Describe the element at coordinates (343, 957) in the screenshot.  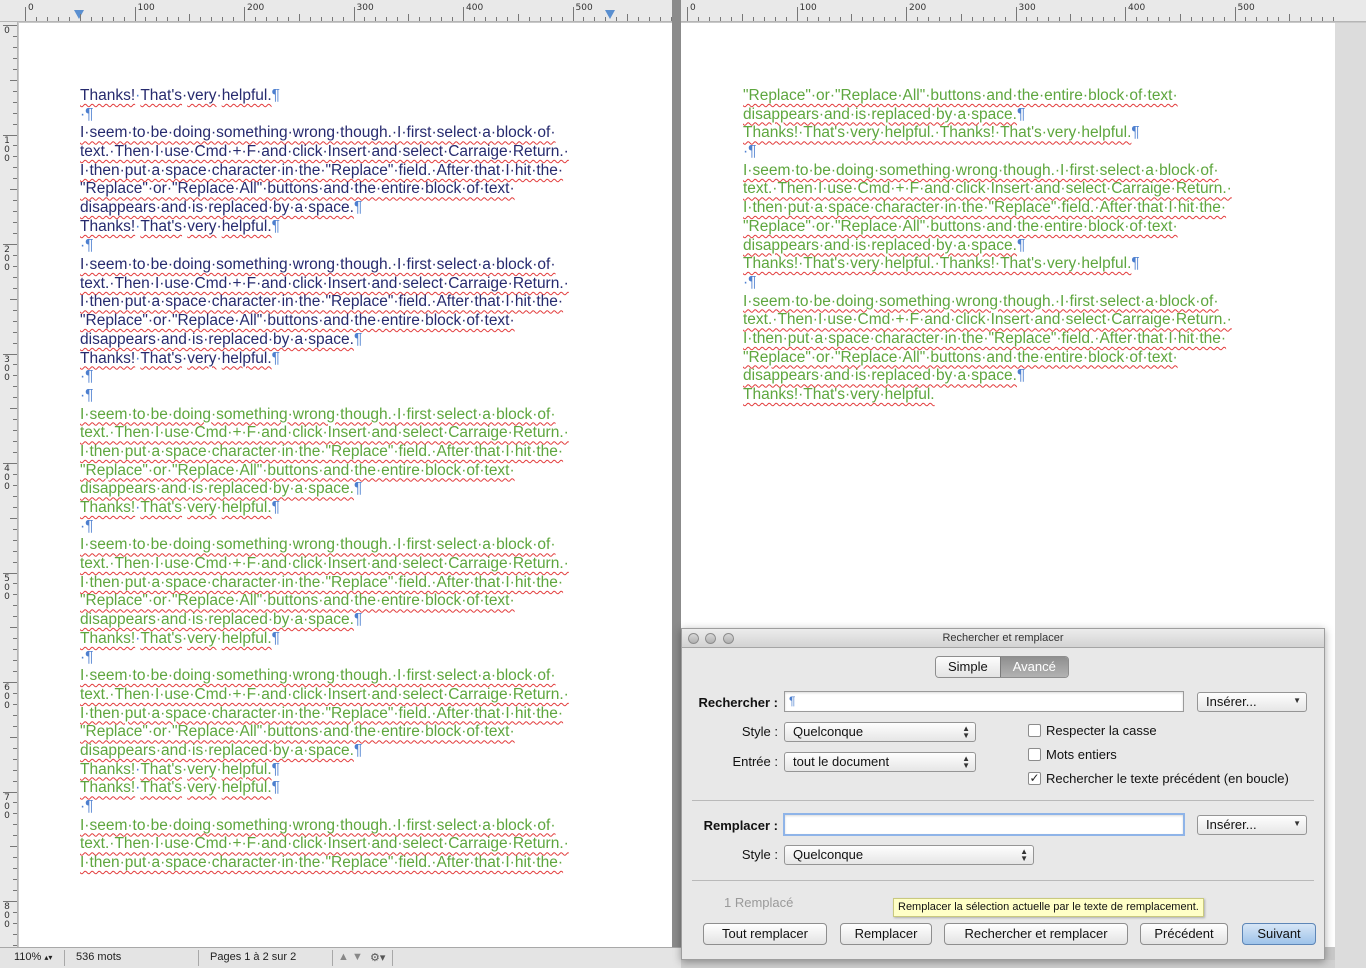
I see `page-nav-up-icon: ▲` at that location.